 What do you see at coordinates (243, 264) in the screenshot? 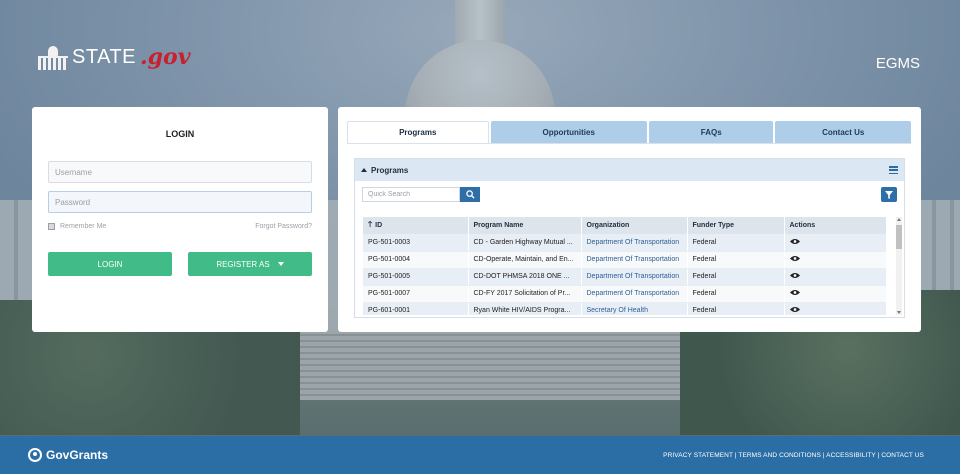
I see `register-button-label: REGISTER AS` at bounding box center [243, 264].